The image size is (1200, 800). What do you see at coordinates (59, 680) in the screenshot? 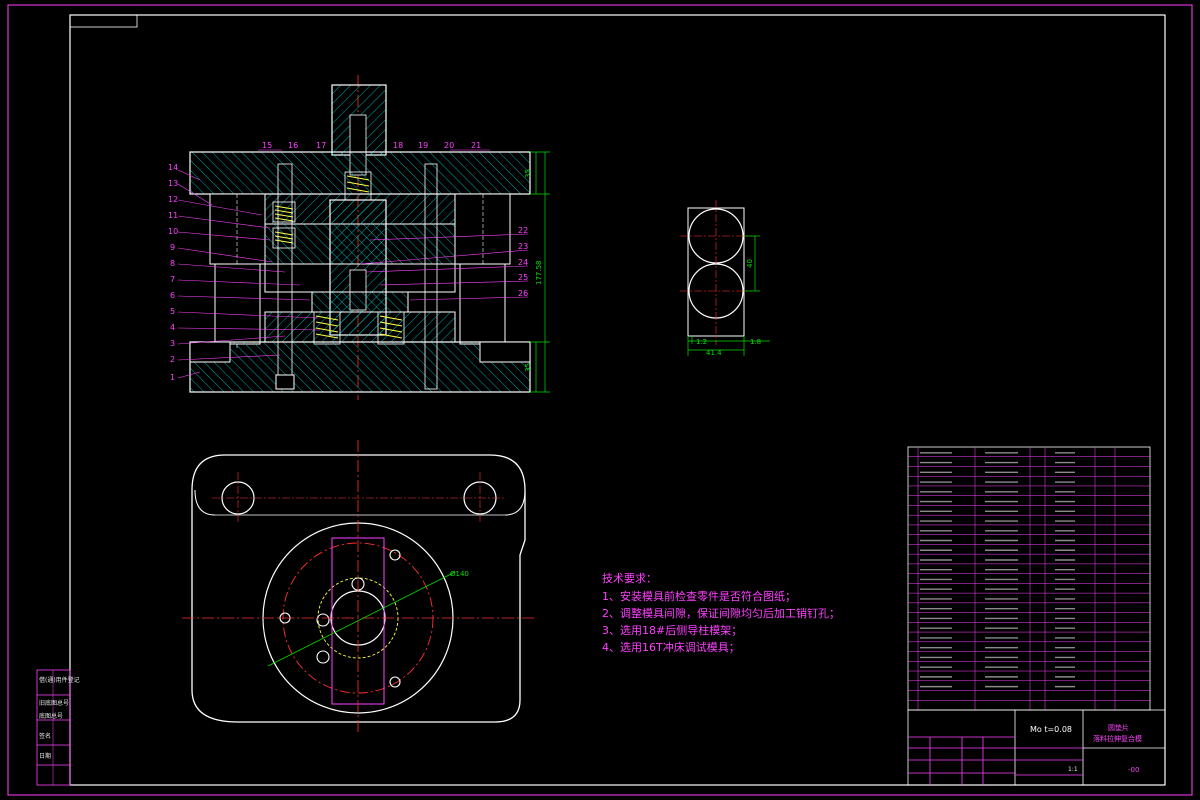
I see `strip-label-1: 借(通)用件登记` at bounding box center [59, 680].